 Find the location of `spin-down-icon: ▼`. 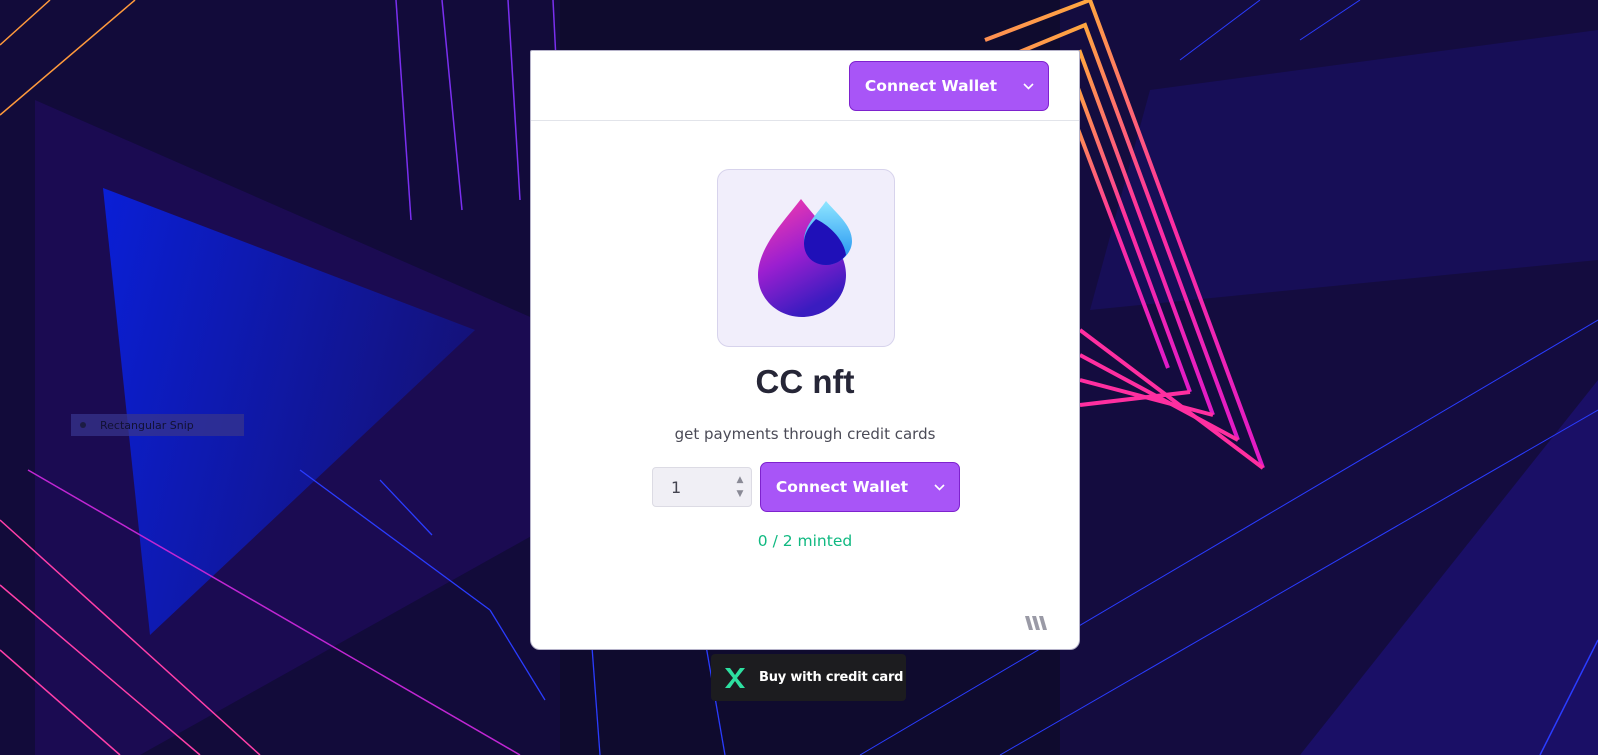

spin-down-icon: ▼ is located at coordinates (740, 494).